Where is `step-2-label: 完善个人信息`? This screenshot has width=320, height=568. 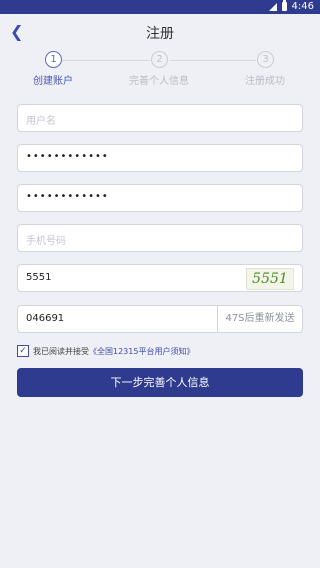 step-2-label: 完善个人信息 is located at coordinates (159, 81).